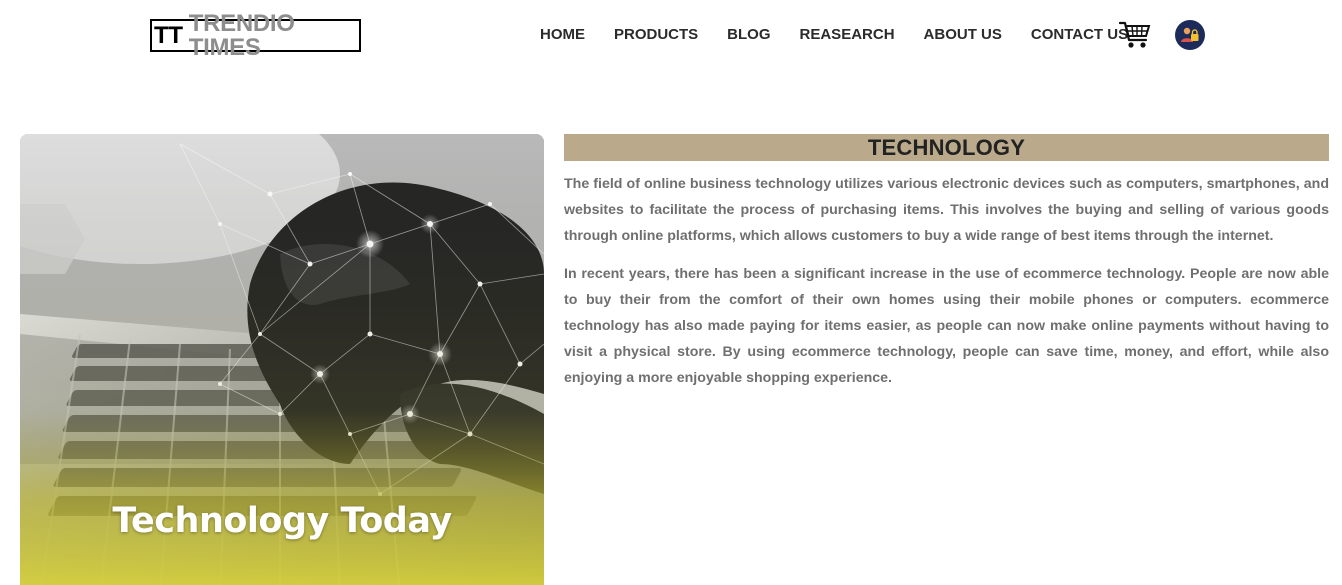 This screenshot has height=585, width=1342. What do you see at coordinates (748, 34) in the screenshot?
I see `nav-blog: BLOG` at bounding box center [748, 34].